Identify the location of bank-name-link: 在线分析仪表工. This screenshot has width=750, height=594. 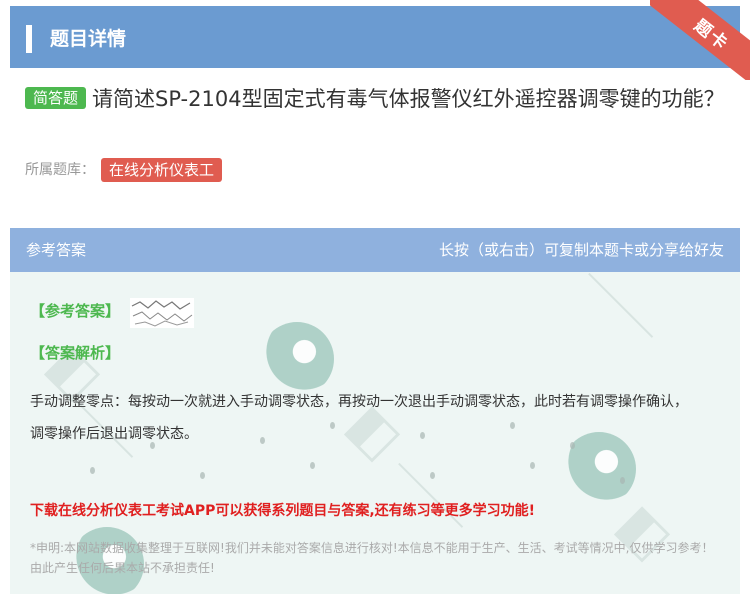
(162, 170).